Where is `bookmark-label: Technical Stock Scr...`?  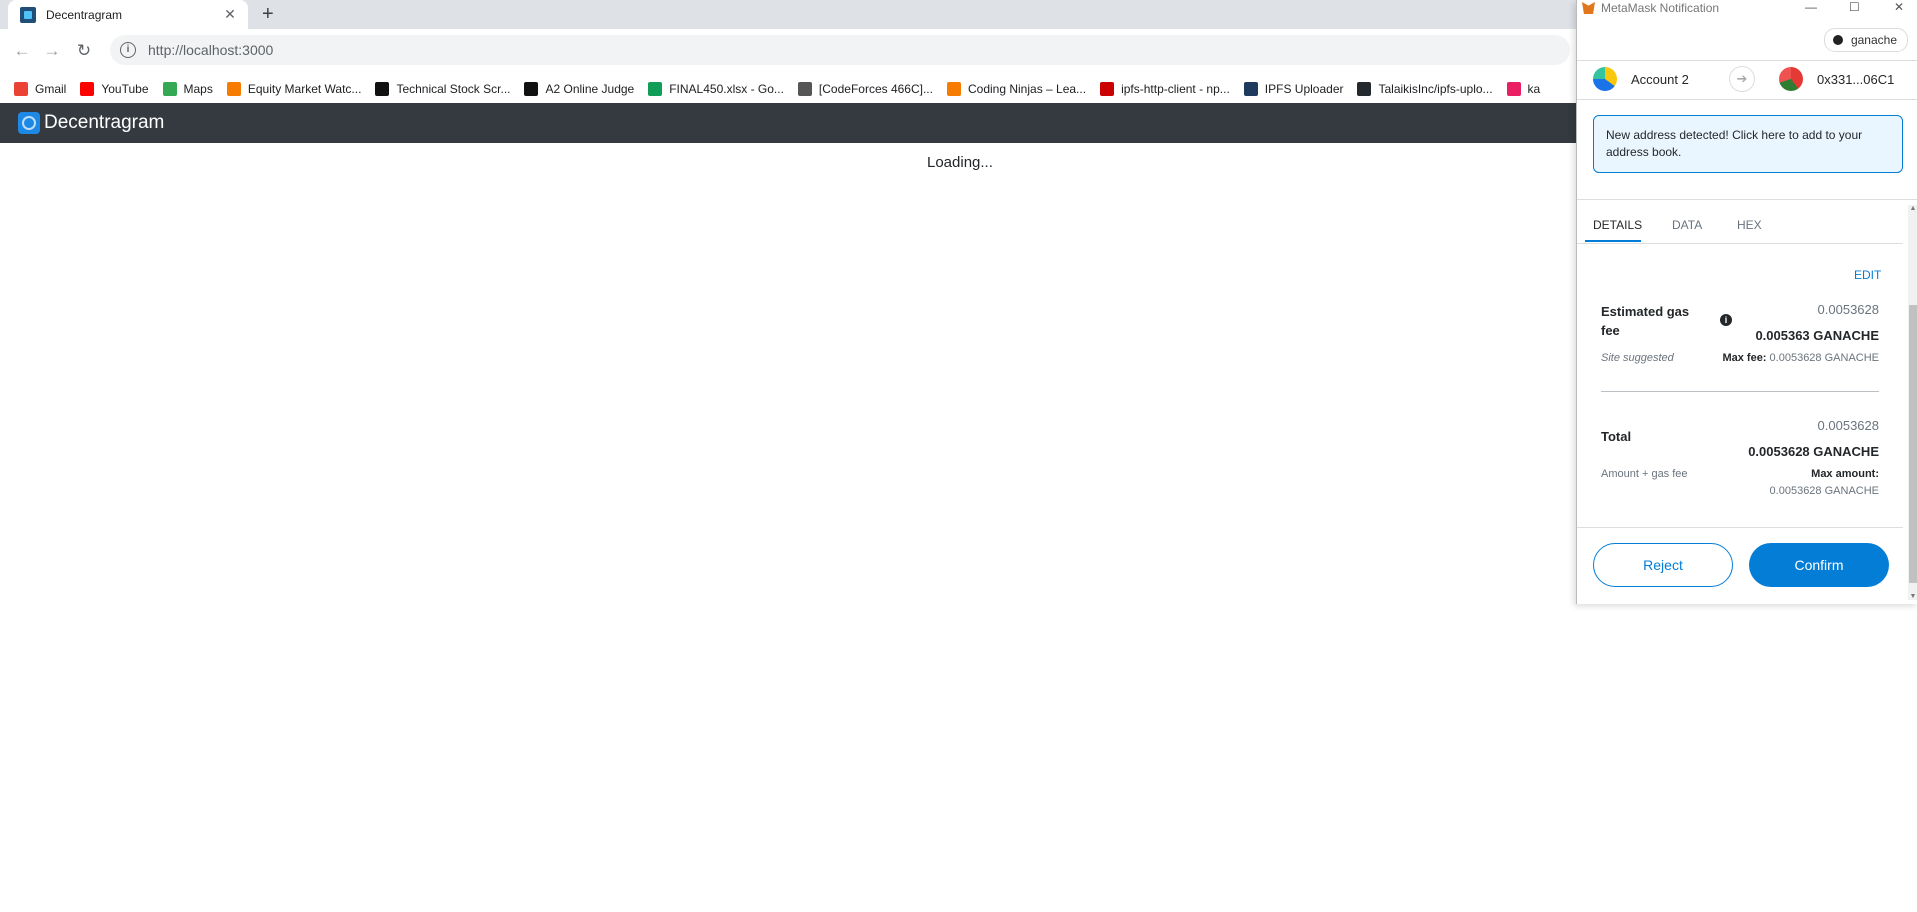
bookmark-label: Technical Stock Scr... is located at coordinates (453, 88).